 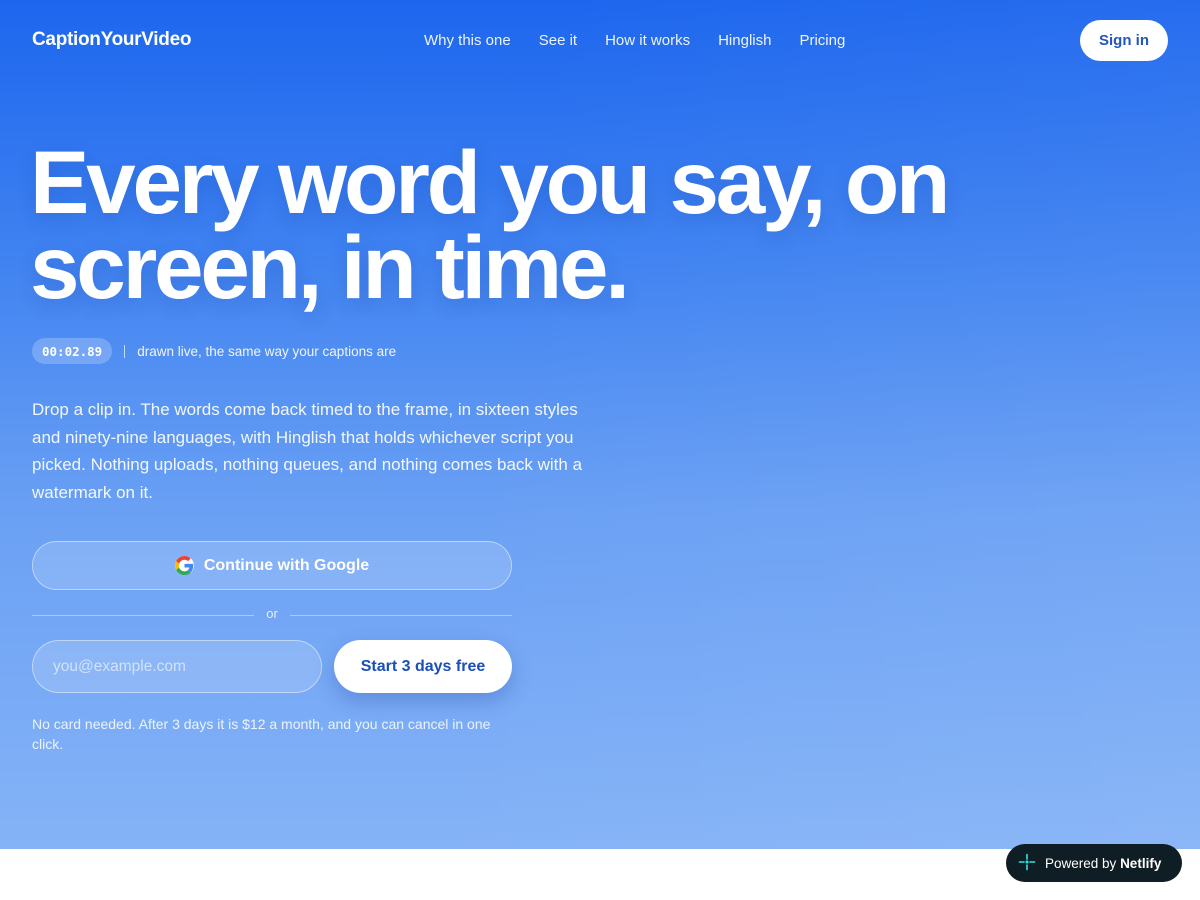 What do you see at coordinates (558, 40) in the screenshot?
I see `nav-link-see-it: See it` at bounding box center [558, 40].